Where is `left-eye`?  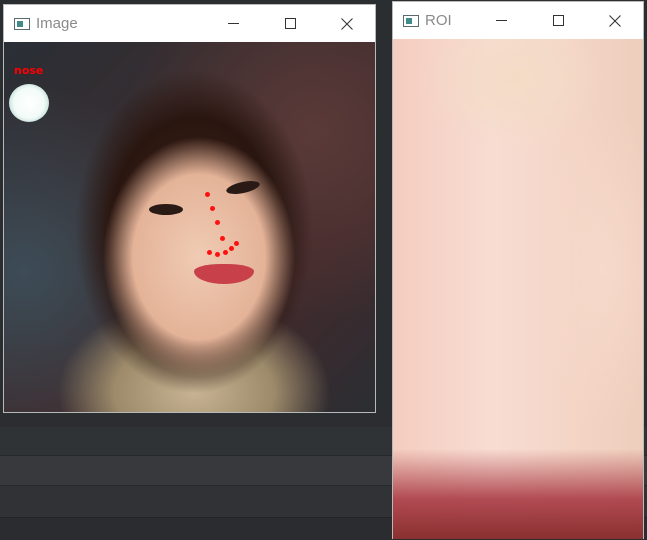 left-eye is located at coordinates (166, 209).